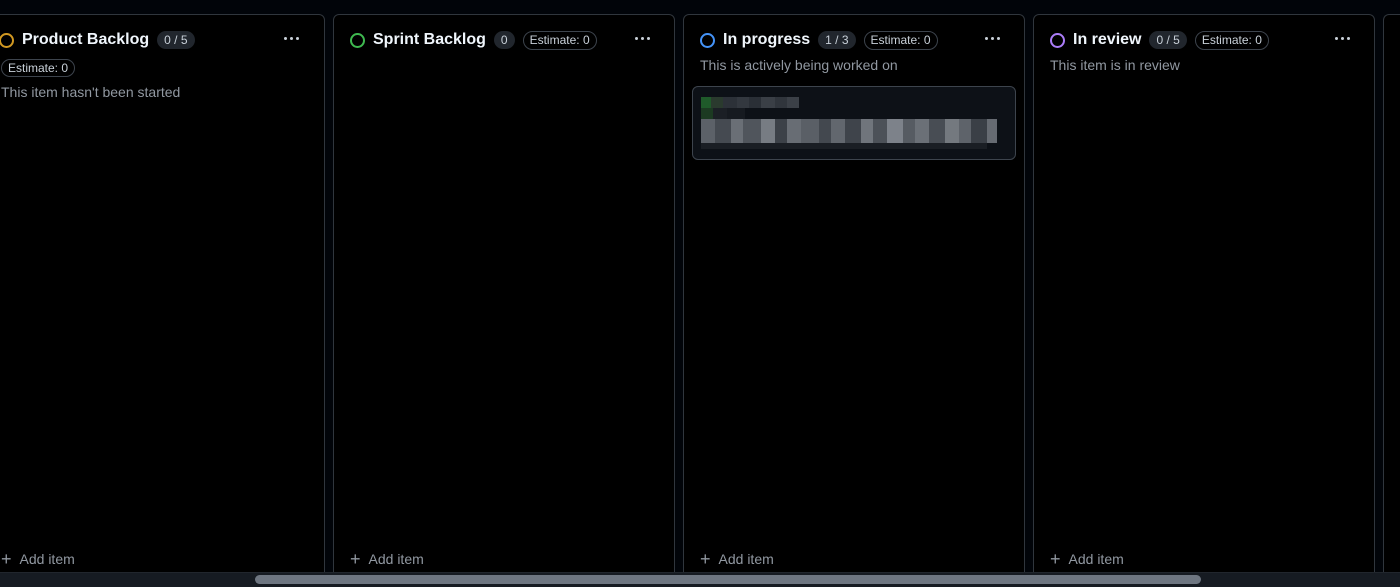  Describe the element at coordinates (728, 579) in the screenshot. I see `horizontal-scrollbar-thumb` at that location.